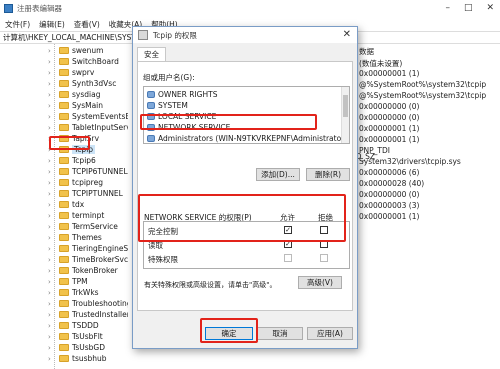 This screenshot has width=500, height=369. Describe the element at coordinates (88, 303) in the screenshot. I see `tree-item: › TroubleshootingSv` at that location.